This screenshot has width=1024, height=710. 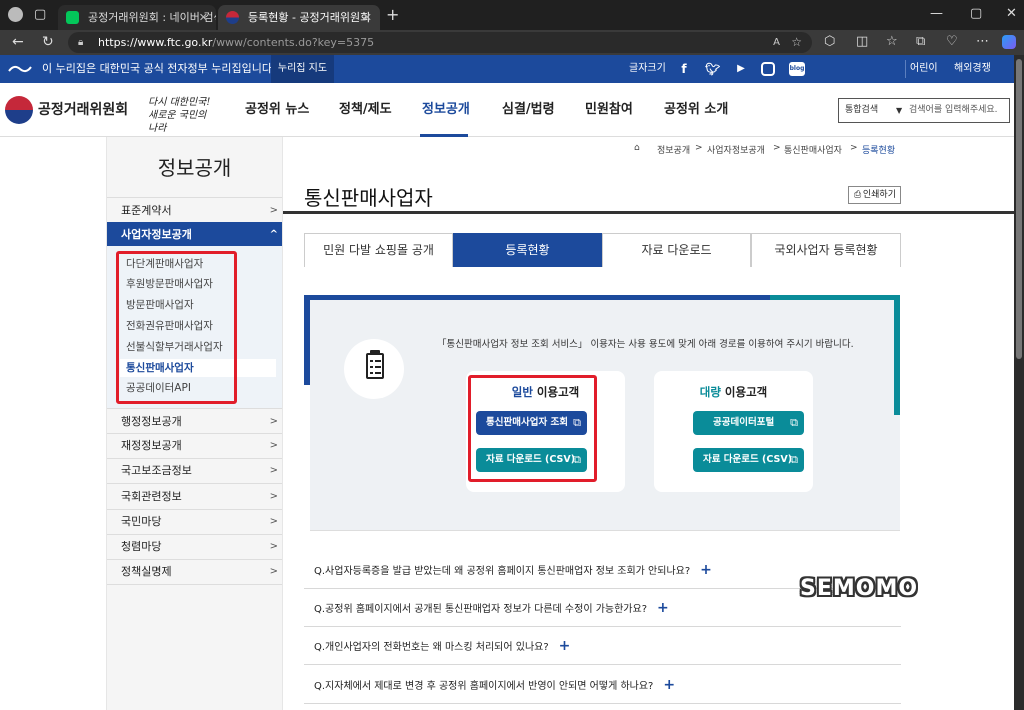 What do you see at coordinates (953, 110) in the screenshot?
I see `search-input: 검색어를 입력해주세요.` at bounding box center [953, 110].